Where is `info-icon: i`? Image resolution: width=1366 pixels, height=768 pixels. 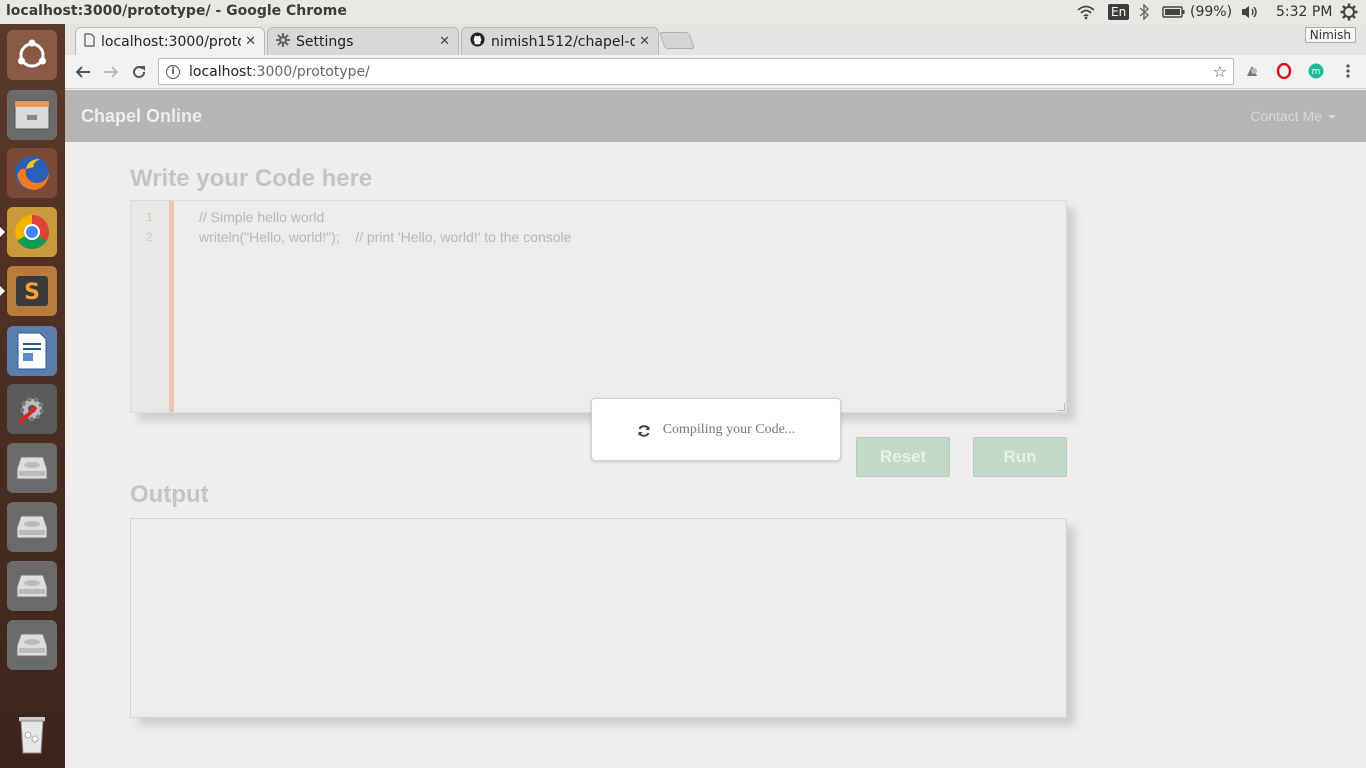 info-icon: i is located at coordinates (173, 71).